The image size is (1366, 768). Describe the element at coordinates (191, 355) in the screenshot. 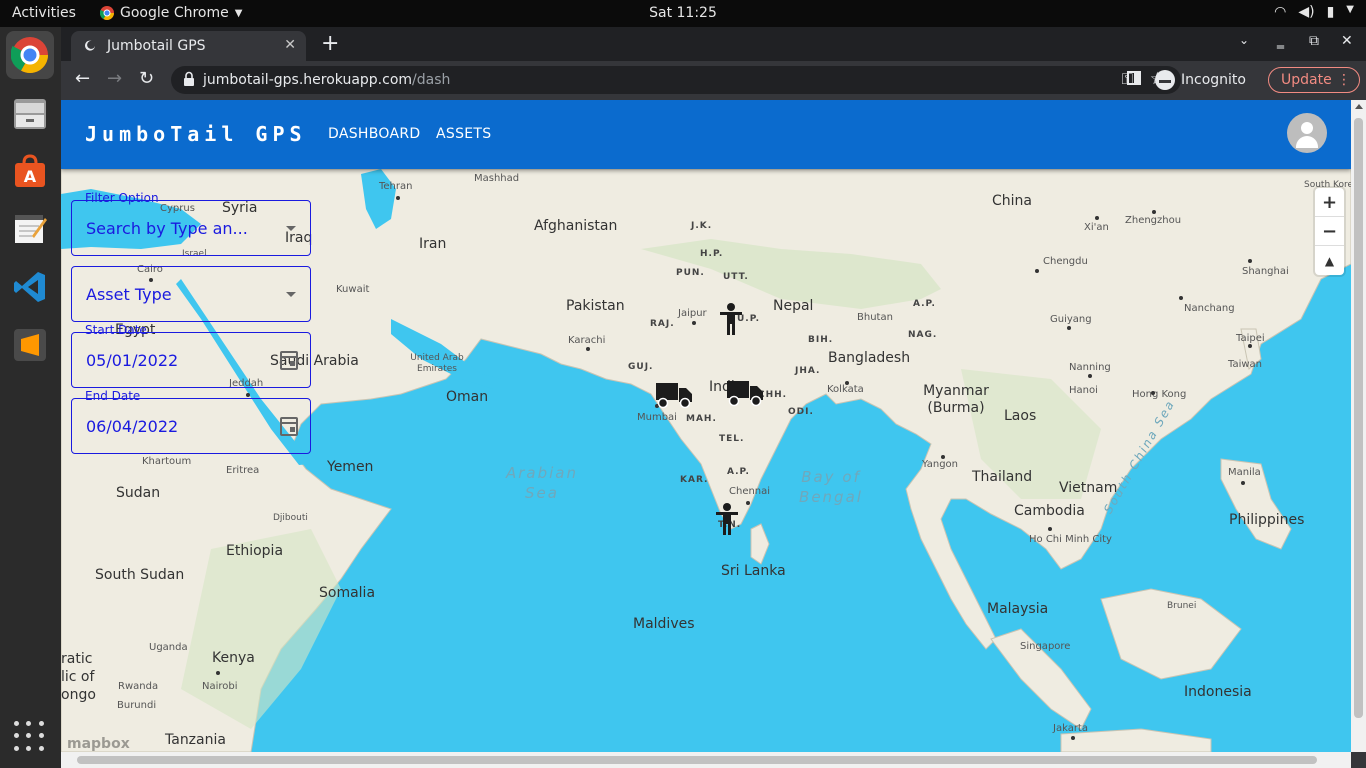

I see `start-date-field: Start Date 05/01/2022` at that location.